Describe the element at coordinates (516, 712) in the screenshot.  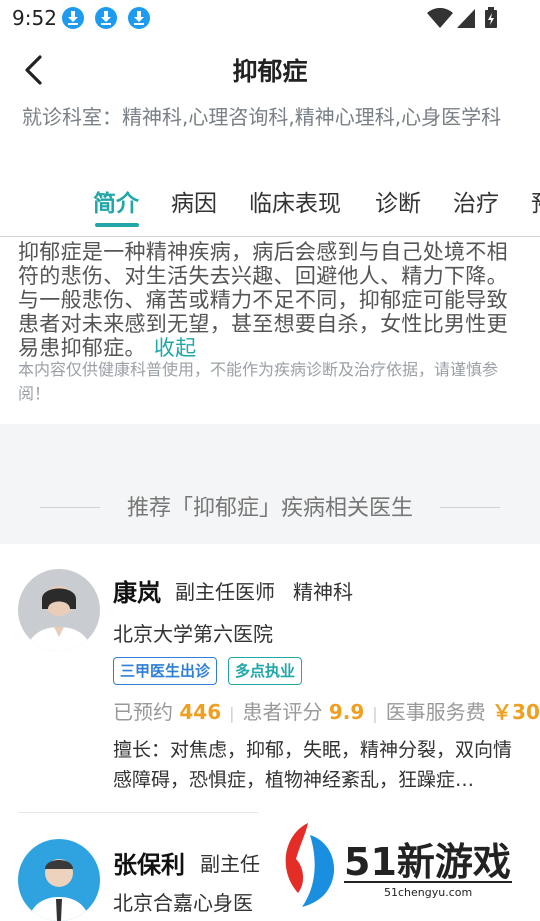
I see `fee-value: ￥300` at that location.